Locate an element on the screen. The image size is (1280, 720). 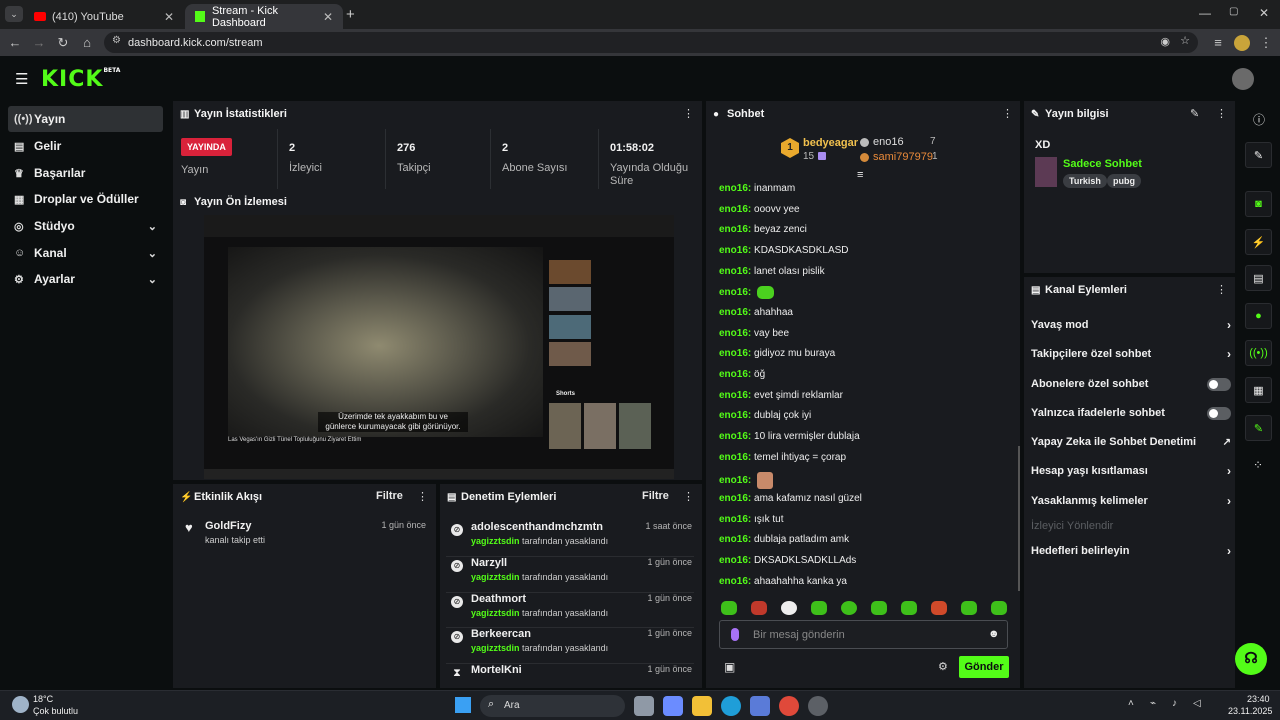
tab-youtube: (410) YouTube ✕ is located at coordinates (104, 16).